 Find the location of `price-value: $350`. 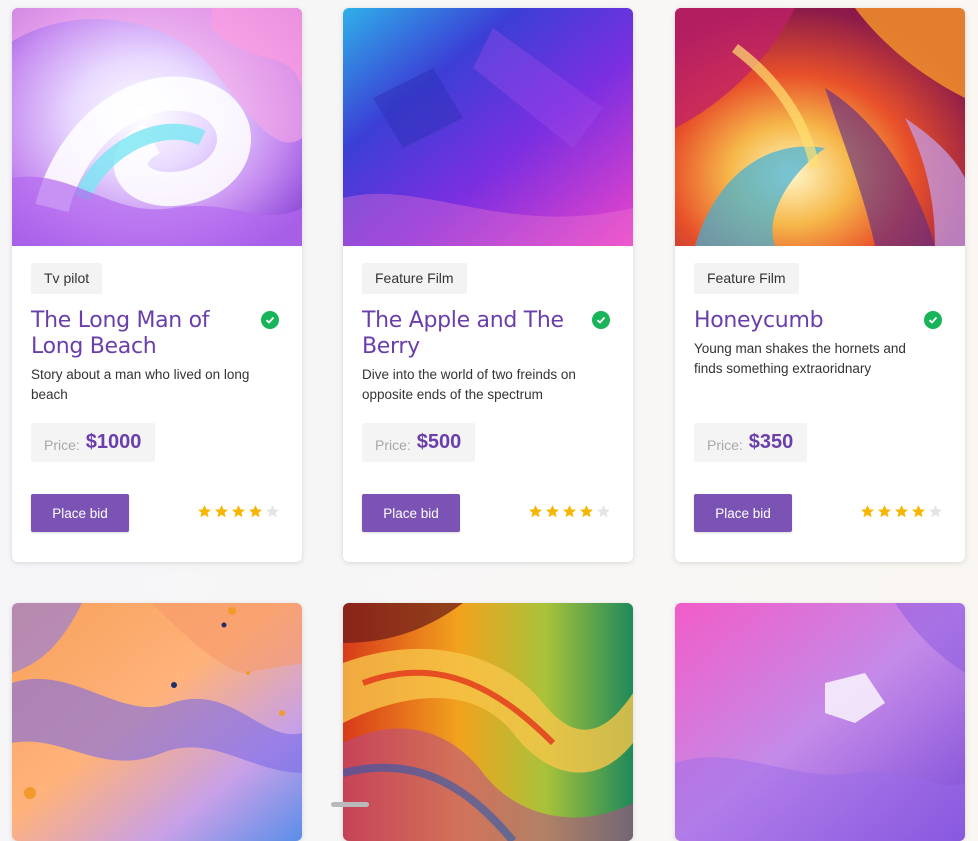

price-value: $350 is located at coordinates (771, 442).